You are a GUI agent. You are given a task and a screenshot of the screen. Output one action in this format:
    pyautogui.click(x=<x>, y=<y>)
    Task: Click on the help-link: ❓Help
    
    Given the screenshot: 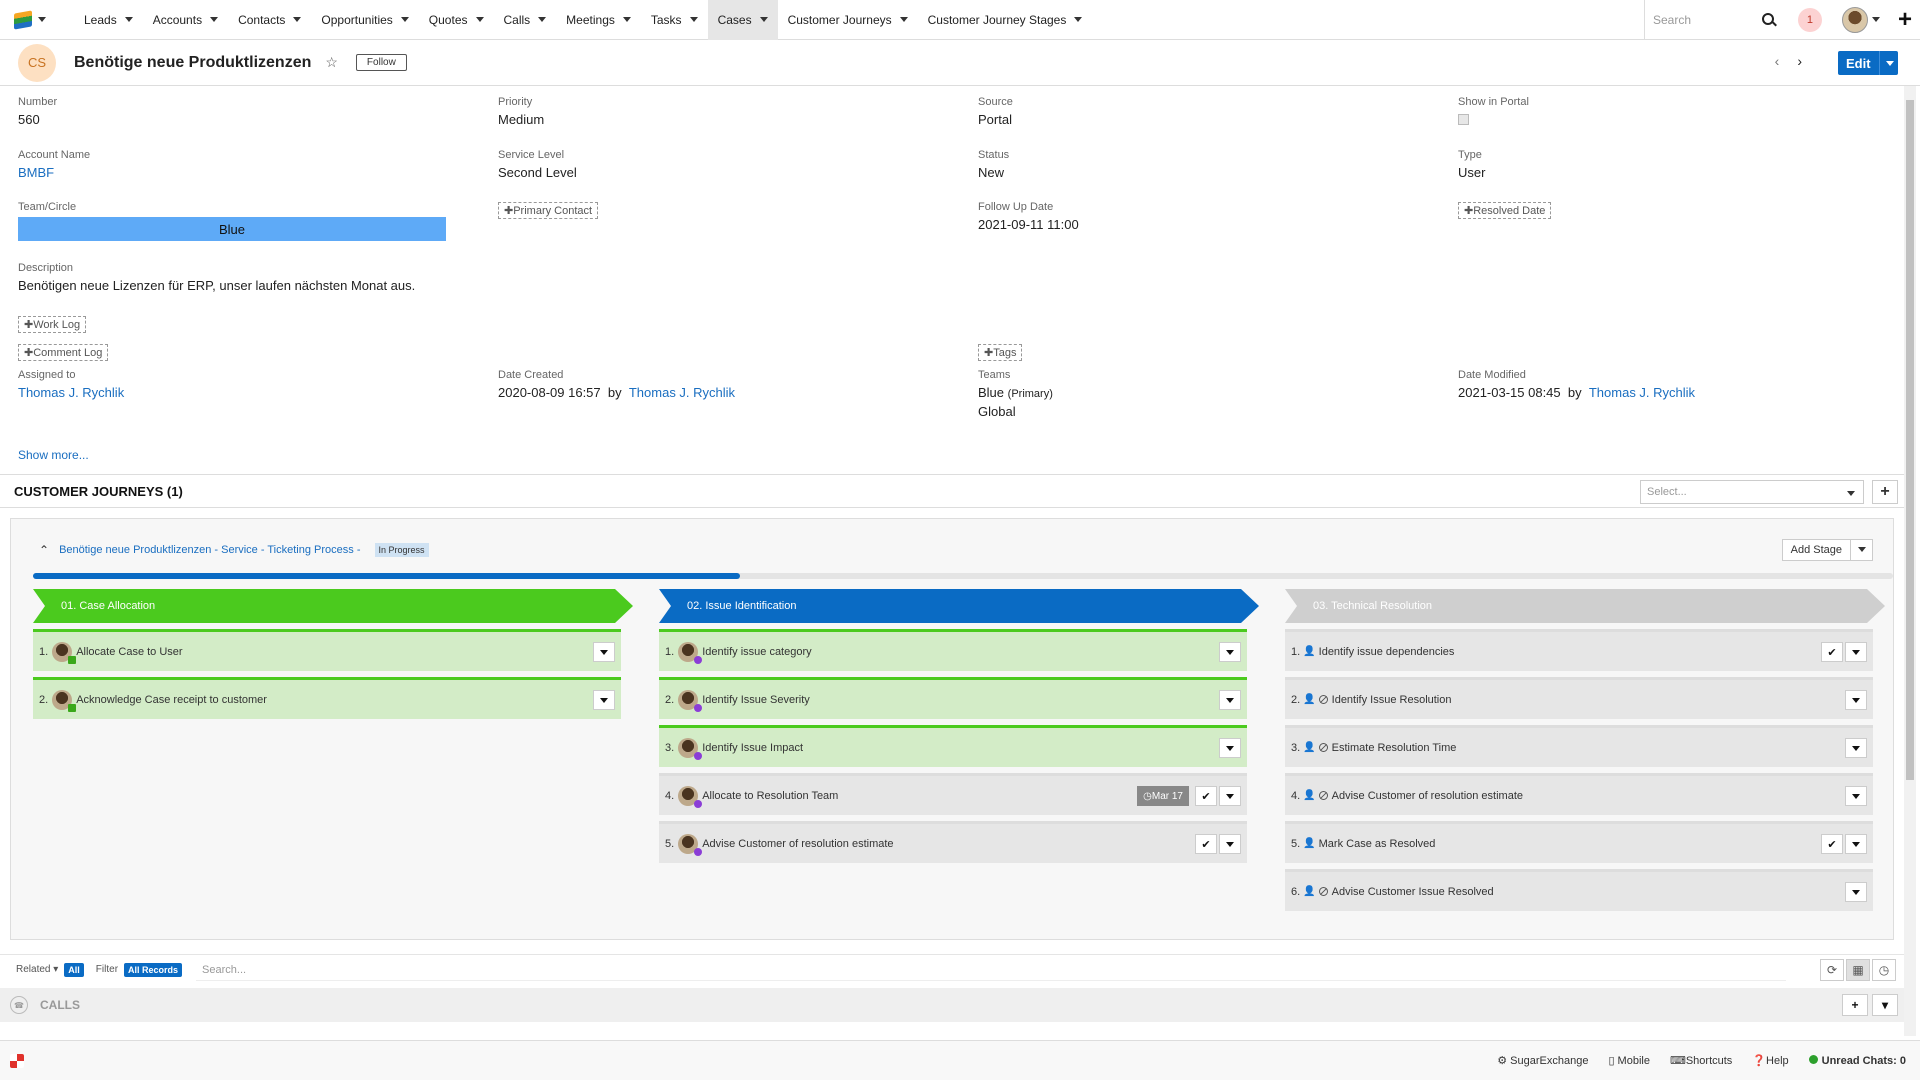 What is the action you would take?
    pyautogui.click(x=1770, y=1060)
    